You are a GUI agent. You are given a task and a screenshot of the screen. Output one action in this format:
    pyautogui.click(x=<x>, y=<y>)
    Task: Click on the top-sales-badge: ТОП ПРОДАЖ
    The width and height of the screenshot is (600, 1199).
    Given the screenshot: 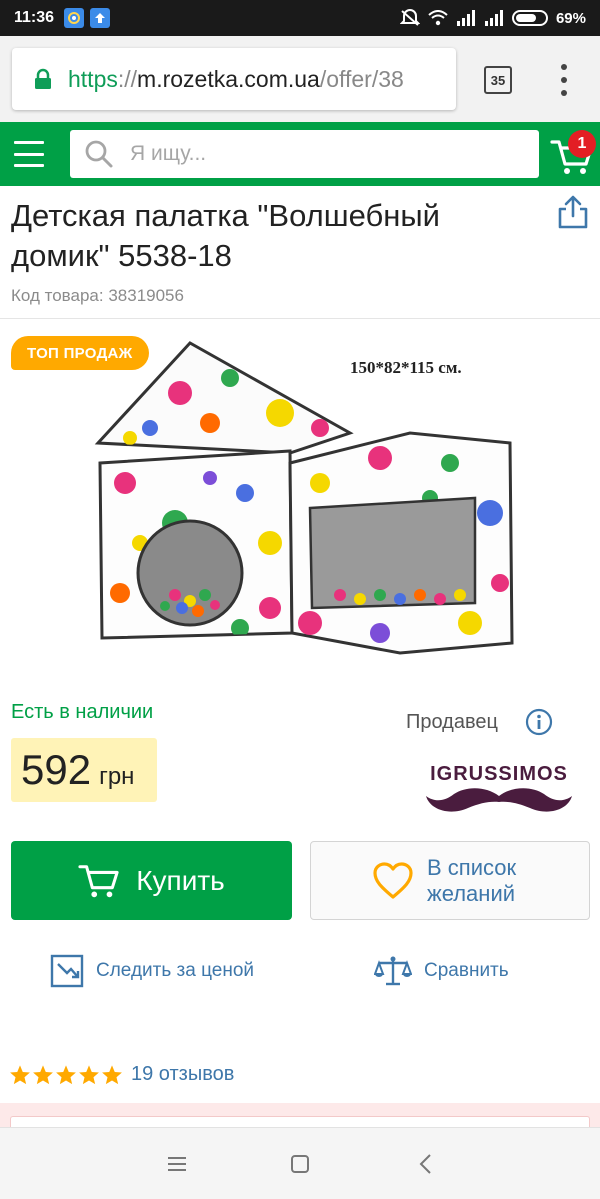 What is the action you would take?
    pyautogui.click(x=80, y=353)
    